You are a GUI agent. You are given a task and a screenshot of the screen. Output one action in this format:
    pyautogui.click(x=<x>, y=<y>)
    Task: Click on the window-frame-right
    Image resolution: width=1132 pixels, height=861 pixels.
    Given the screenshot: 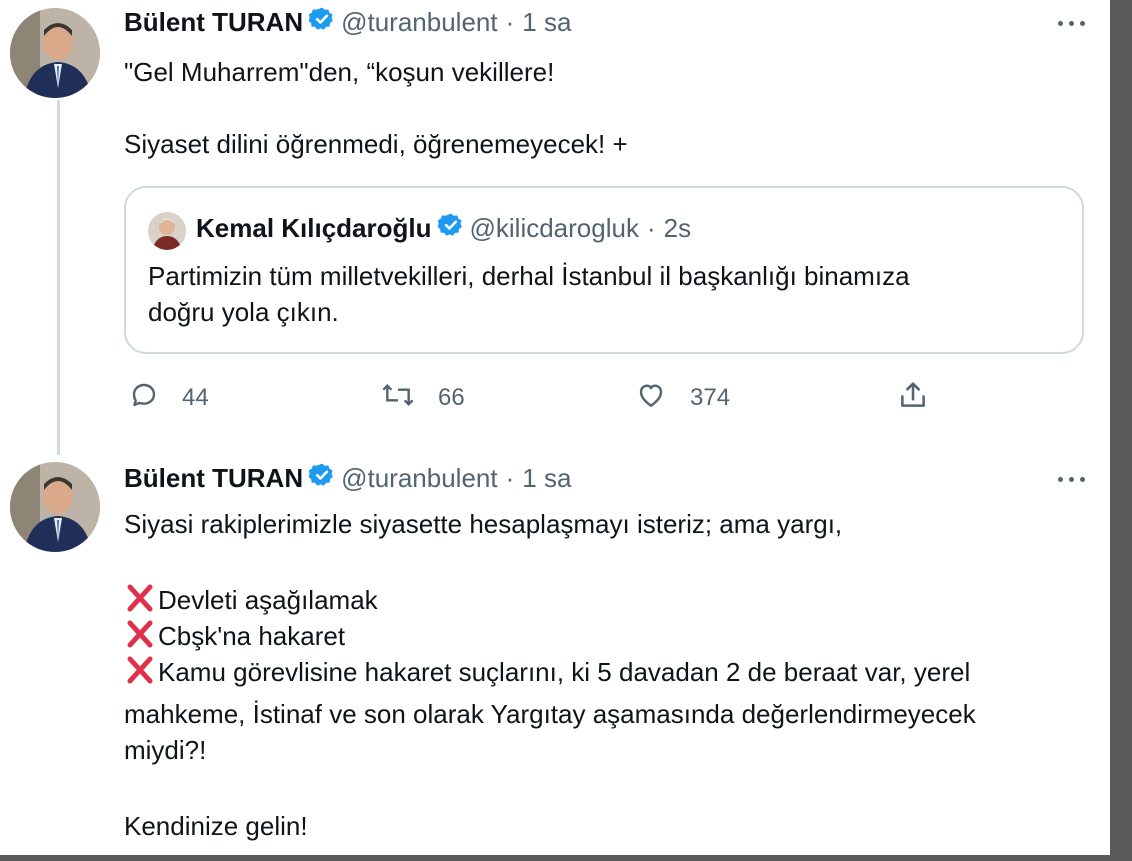 What is the action you would take?
    pyautogui.click(x=1121, y=430)
    